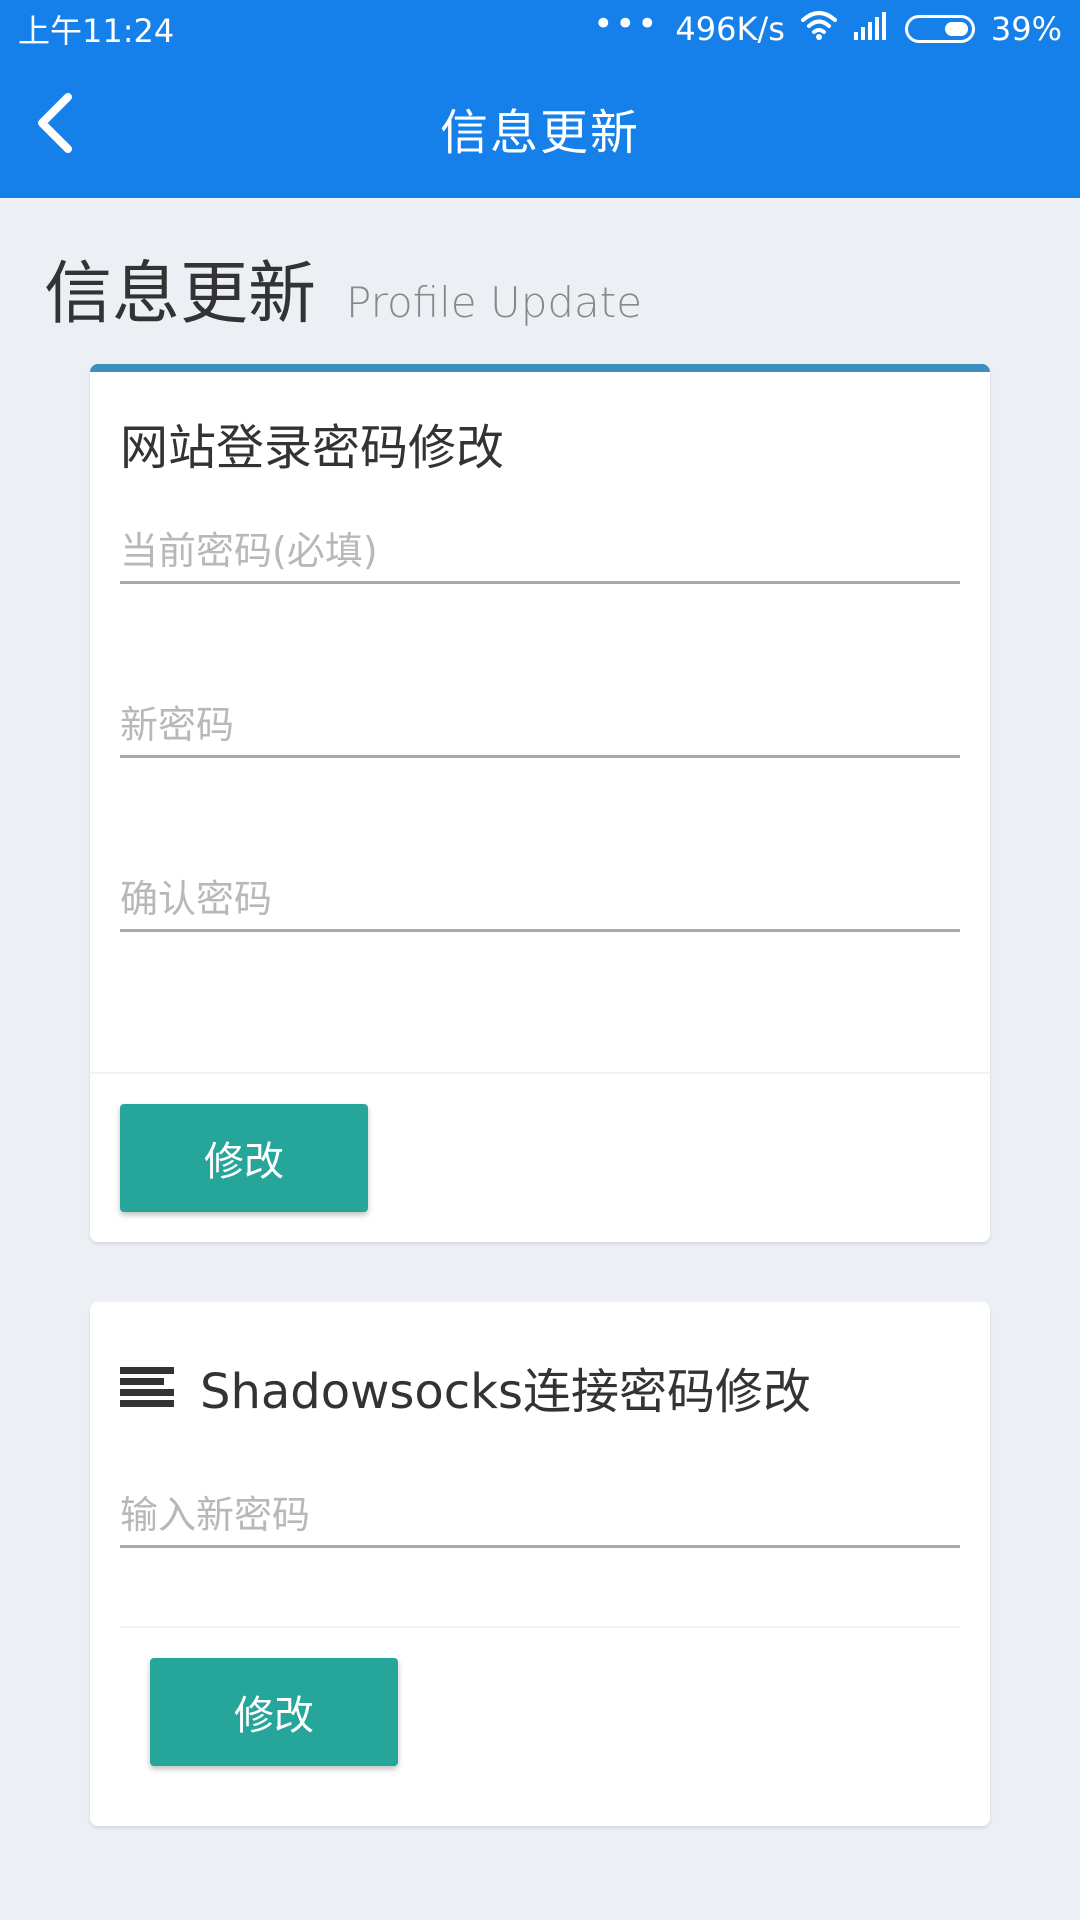  What do you see at coordinates (274, 1712) in the screenshot?
I see `update-shadowsocks-password-button: 修改` at bounding box center [274, 1712].